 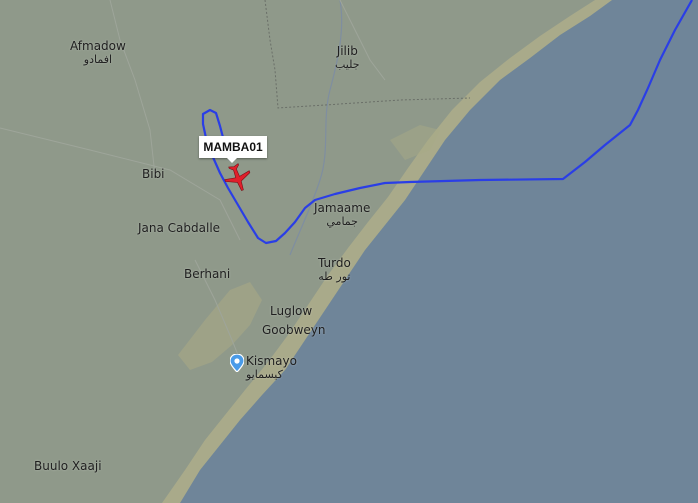 I want to click on place-label: Buulo Xaaji, so click(x=68, y=466).